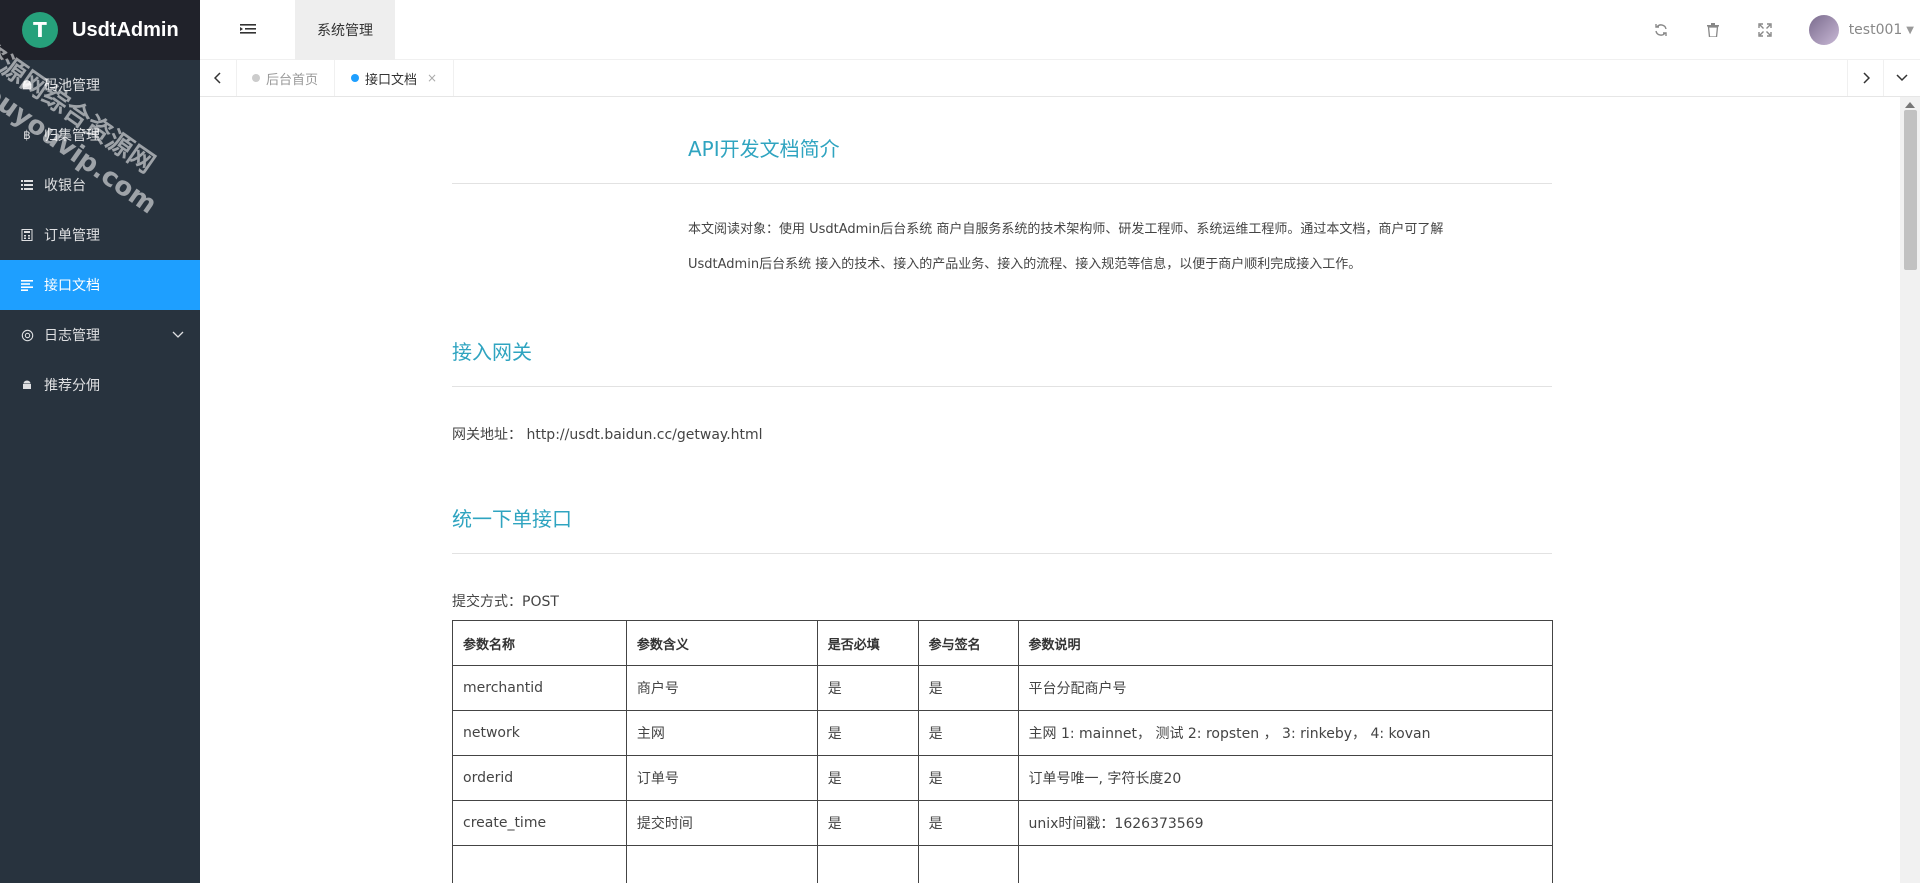 The image size is (1920, 883). What do you see at coordinates (539, 778) in the screenshot?
I see `table-cell: orderid` at bounding box center [539, 778].